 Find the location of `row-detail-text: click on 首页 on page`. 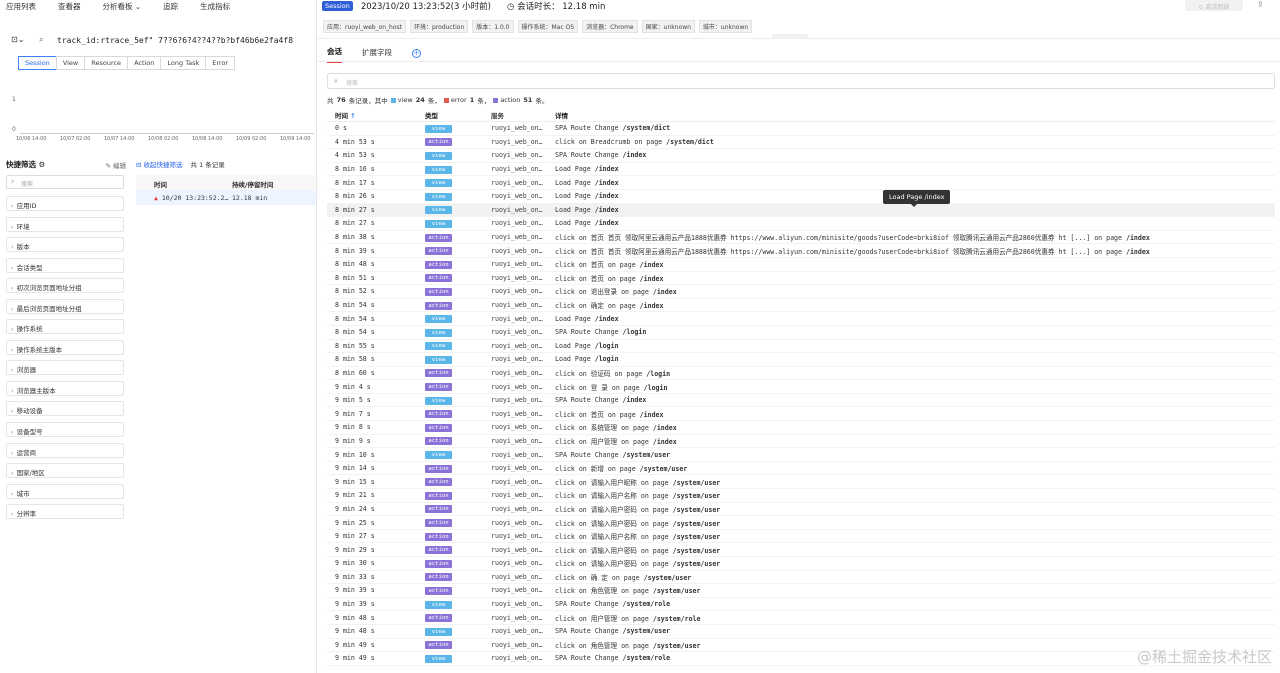

row-detail-text: click on 首页 on page is located at coordinates (595, 265).